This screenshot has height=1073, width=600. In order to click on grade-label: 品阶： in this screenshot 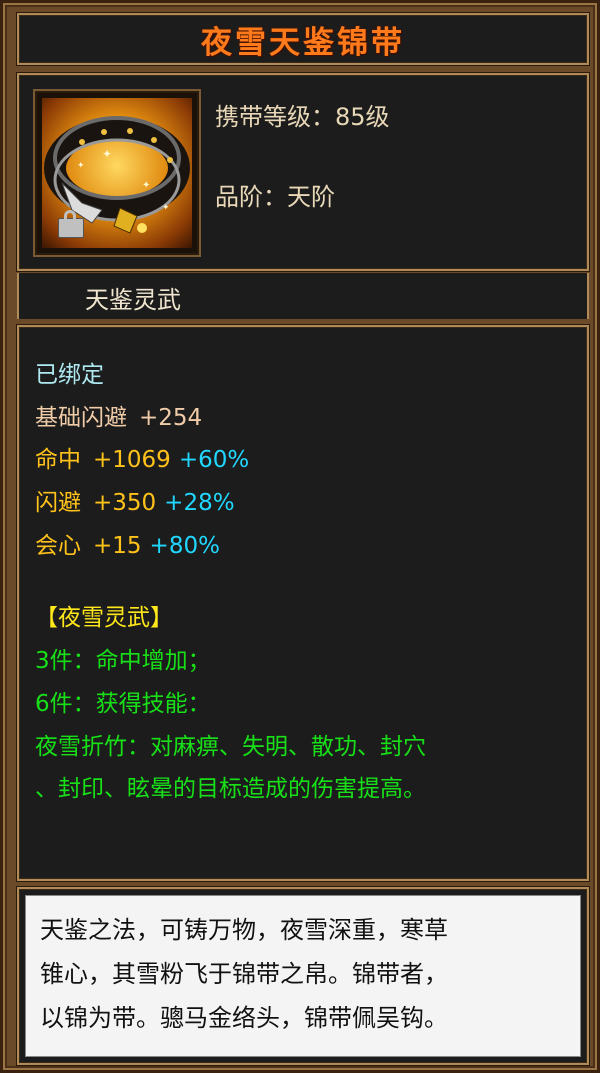, I will do `click(251, 197)`.